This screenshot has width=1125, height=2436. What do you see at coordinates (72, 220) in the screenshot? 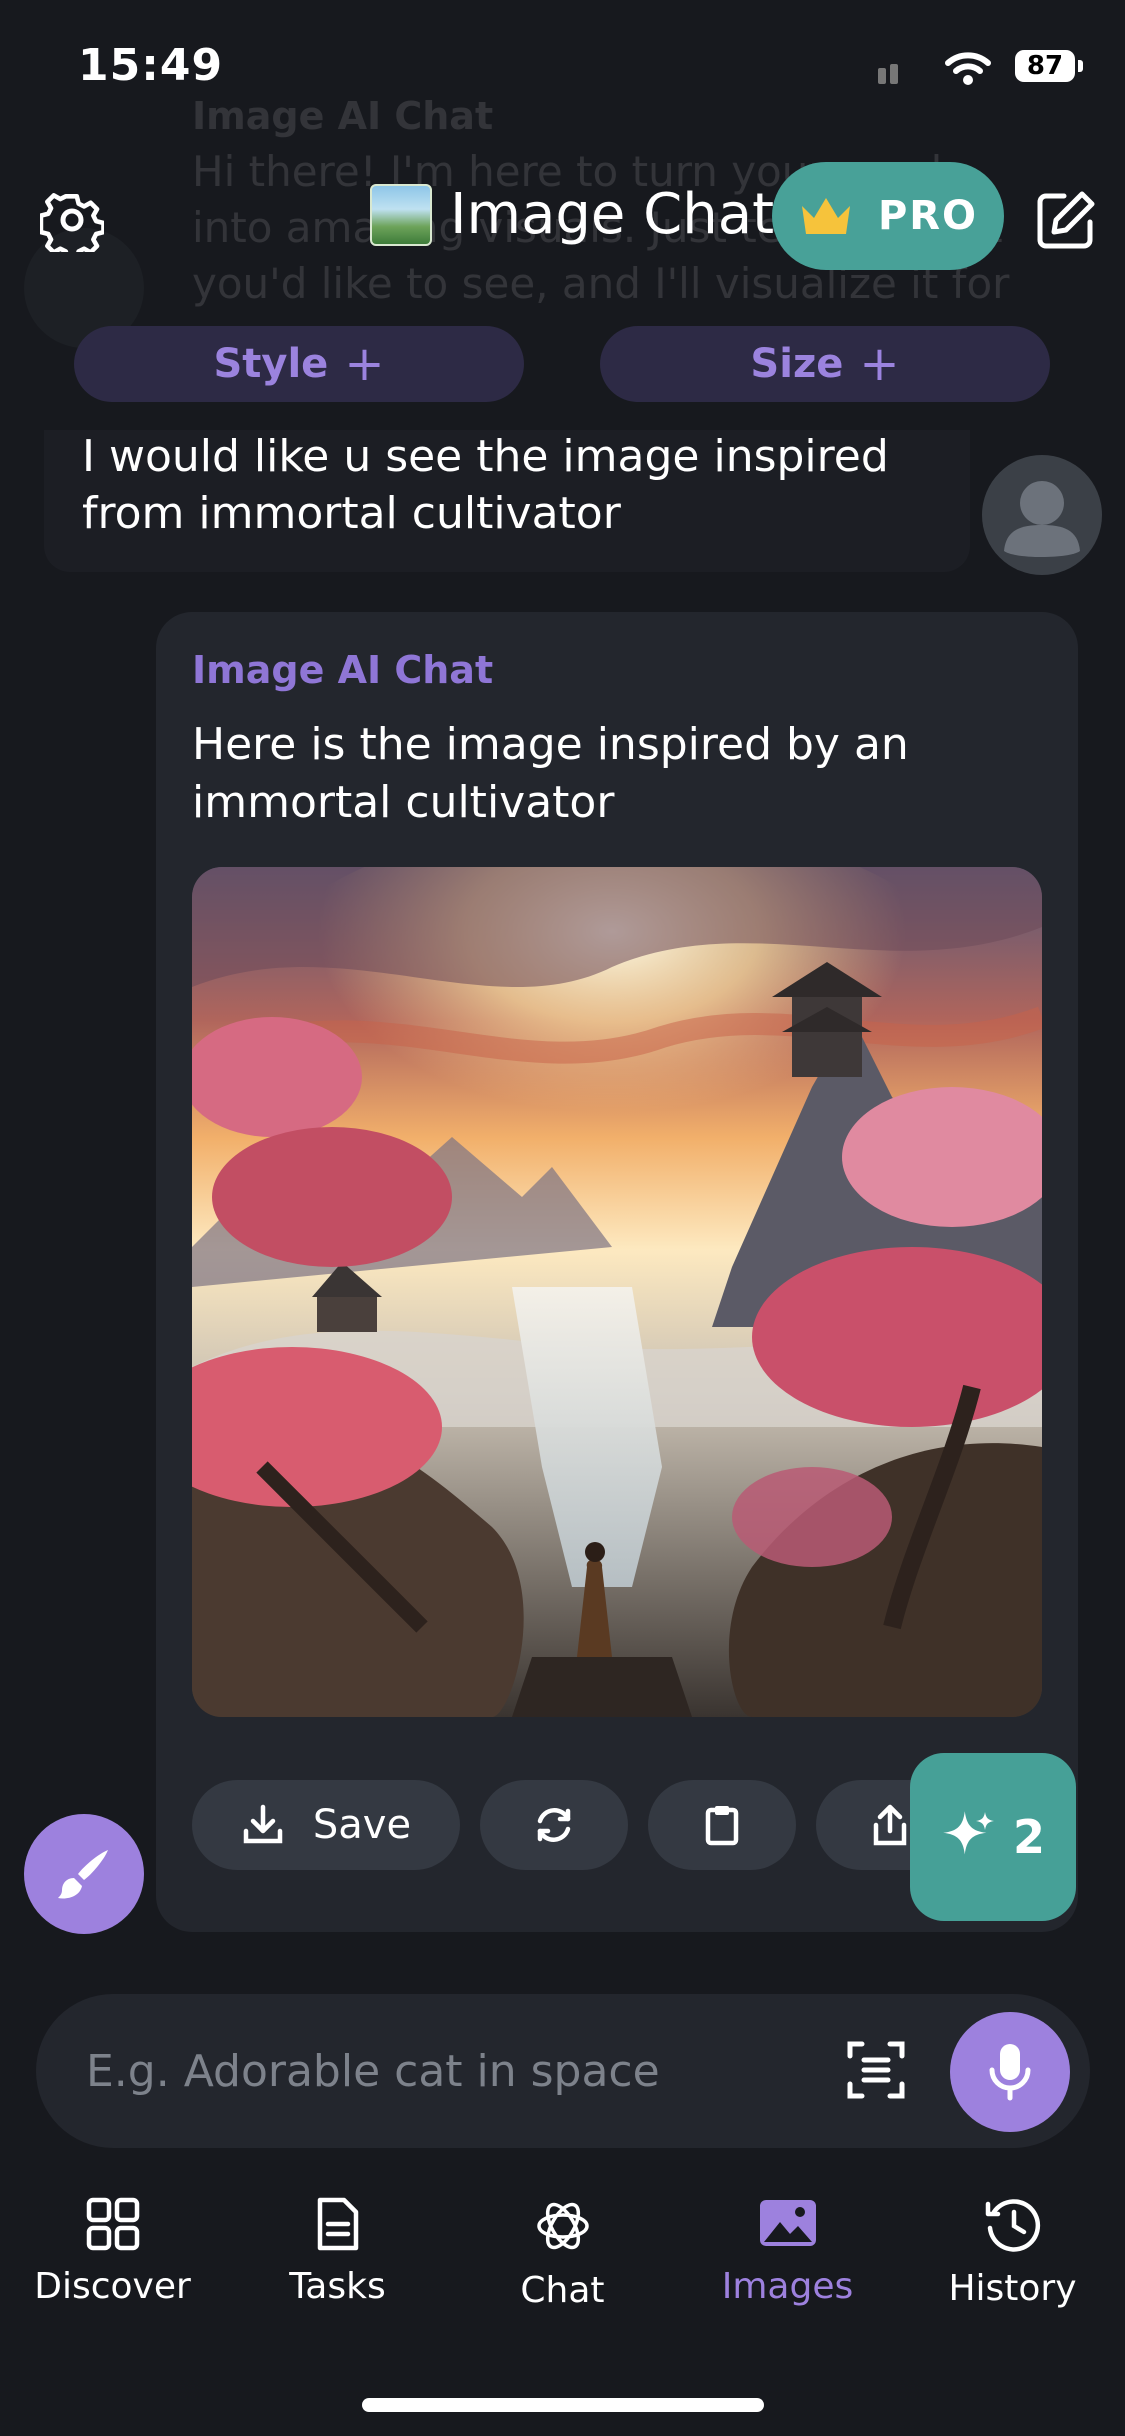
I see `settings-gear-icon` at bounding box center [72, 220].